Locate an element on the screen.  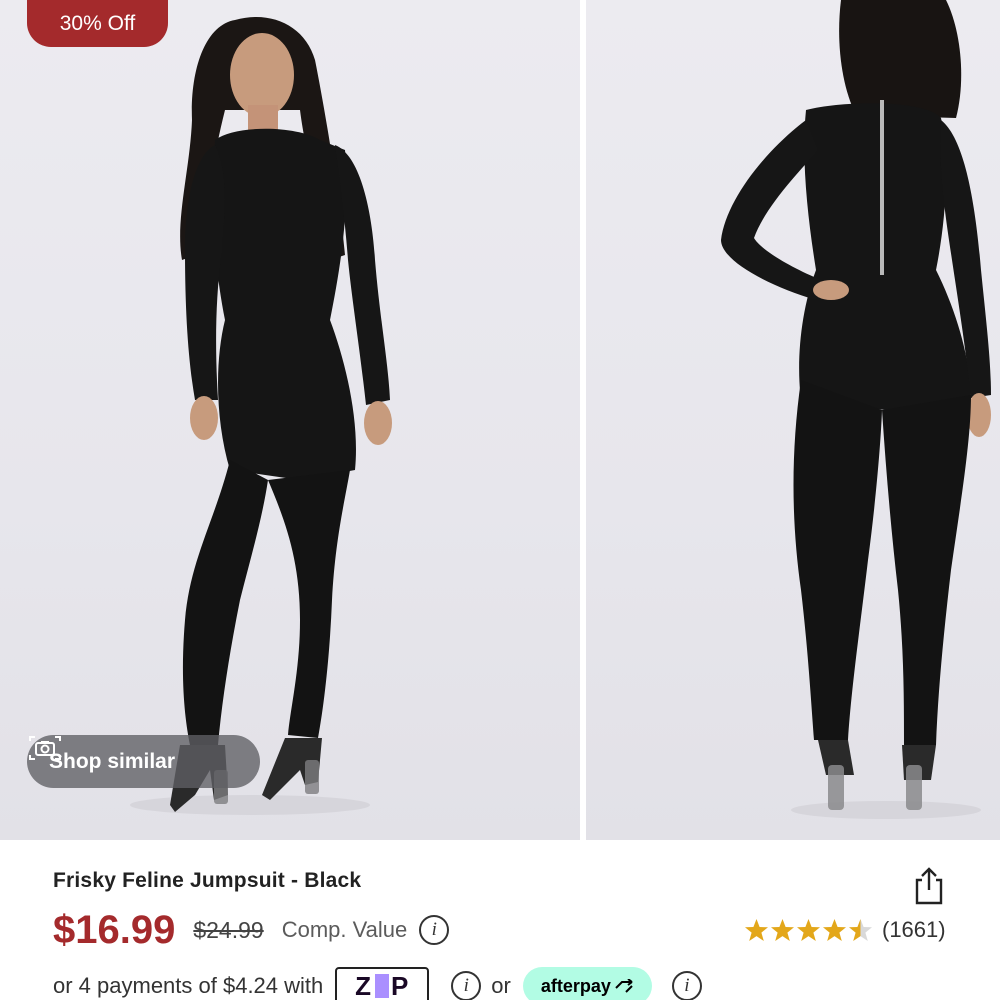
zip-wordmark-p: P is located at coordinates (400, 985).